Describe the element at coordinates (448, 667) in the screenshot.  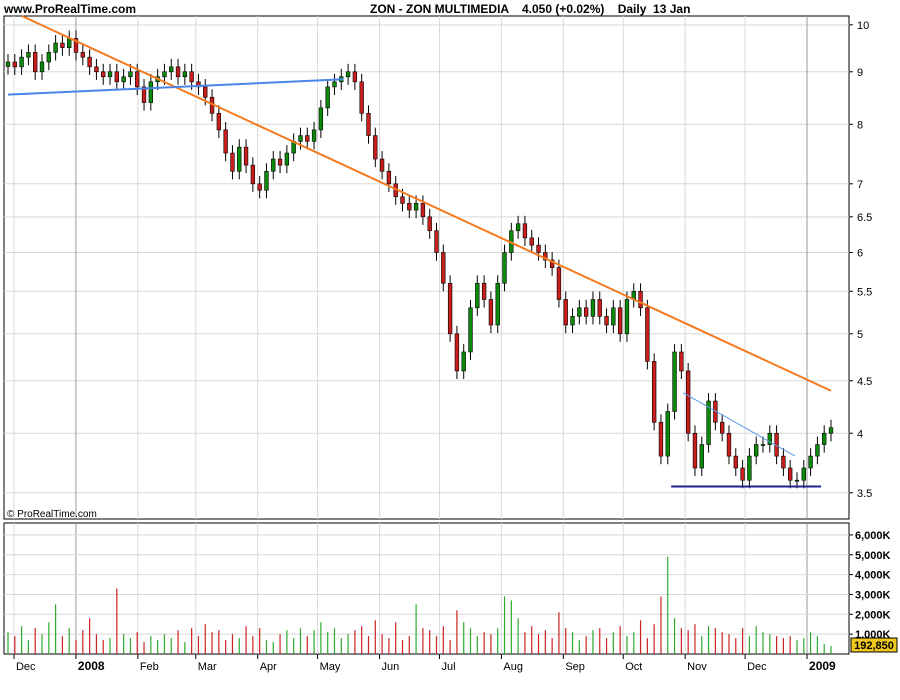
I see `x-tick-label: Jul` at that location.